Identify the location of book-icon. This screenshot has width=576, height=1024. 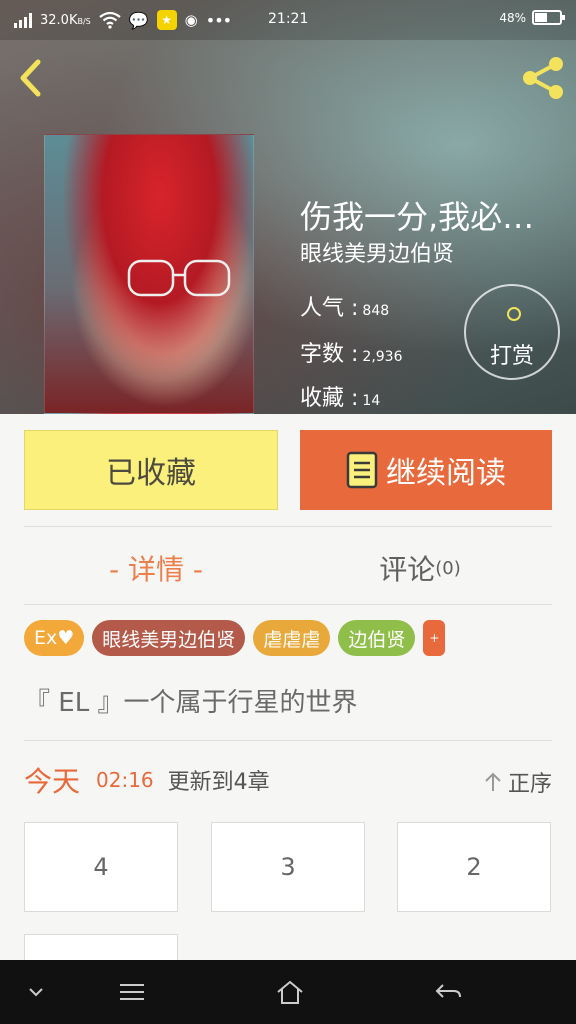
(362, 470).